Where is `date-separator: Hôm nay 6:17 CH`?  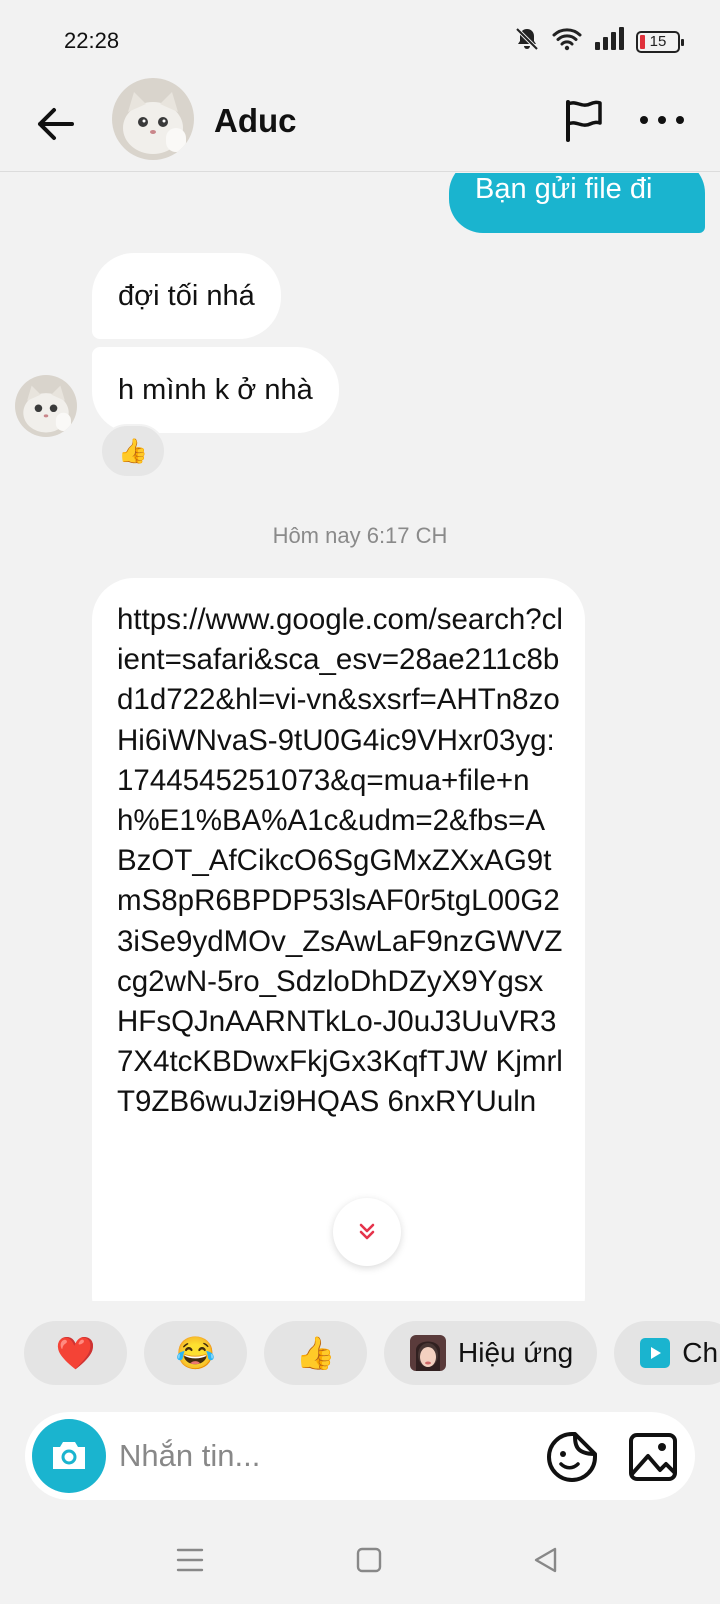 date-separator: Hôm nay 6:17 CH is located at coordinates (360, 535).